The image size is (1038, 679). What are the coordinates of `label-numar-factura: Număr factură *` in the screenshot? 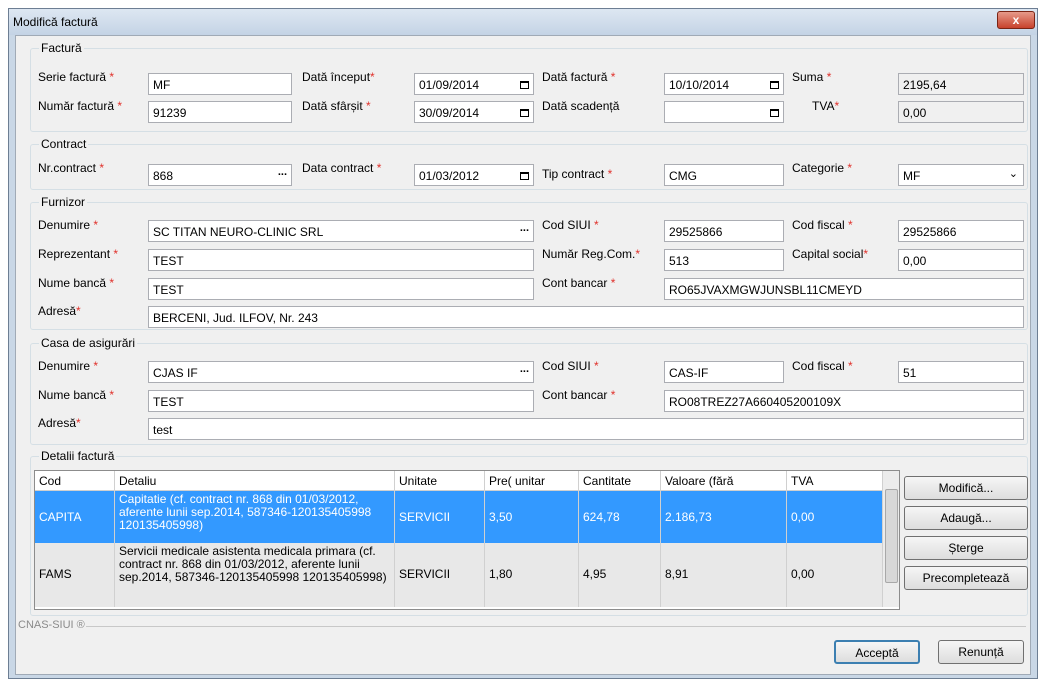 It's located at (80, 106).